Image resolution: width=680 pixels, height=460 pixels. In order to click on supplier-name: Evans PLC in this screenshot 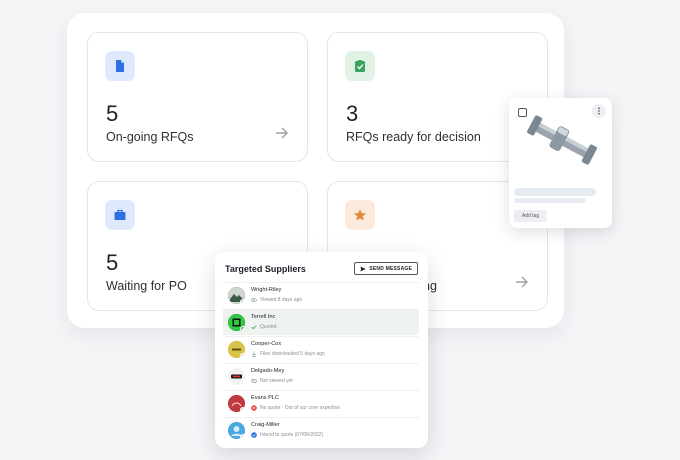, I will do `click(265, 398)`.